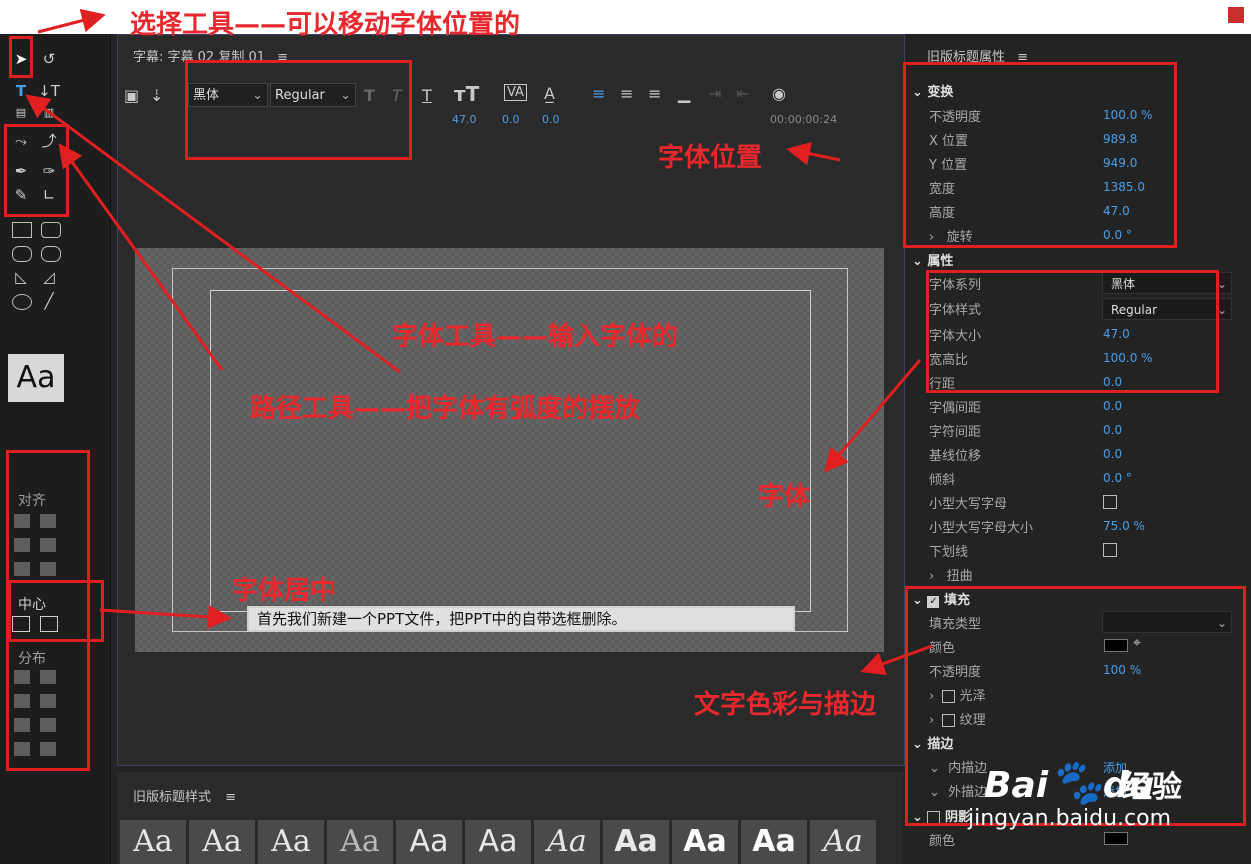 Image resolution: width=1251 pixels, height=864 pixels. What do you see at coordinates (165, 616) in the screenshot?
I see `arrow-center` at bounding box center [165, 616].